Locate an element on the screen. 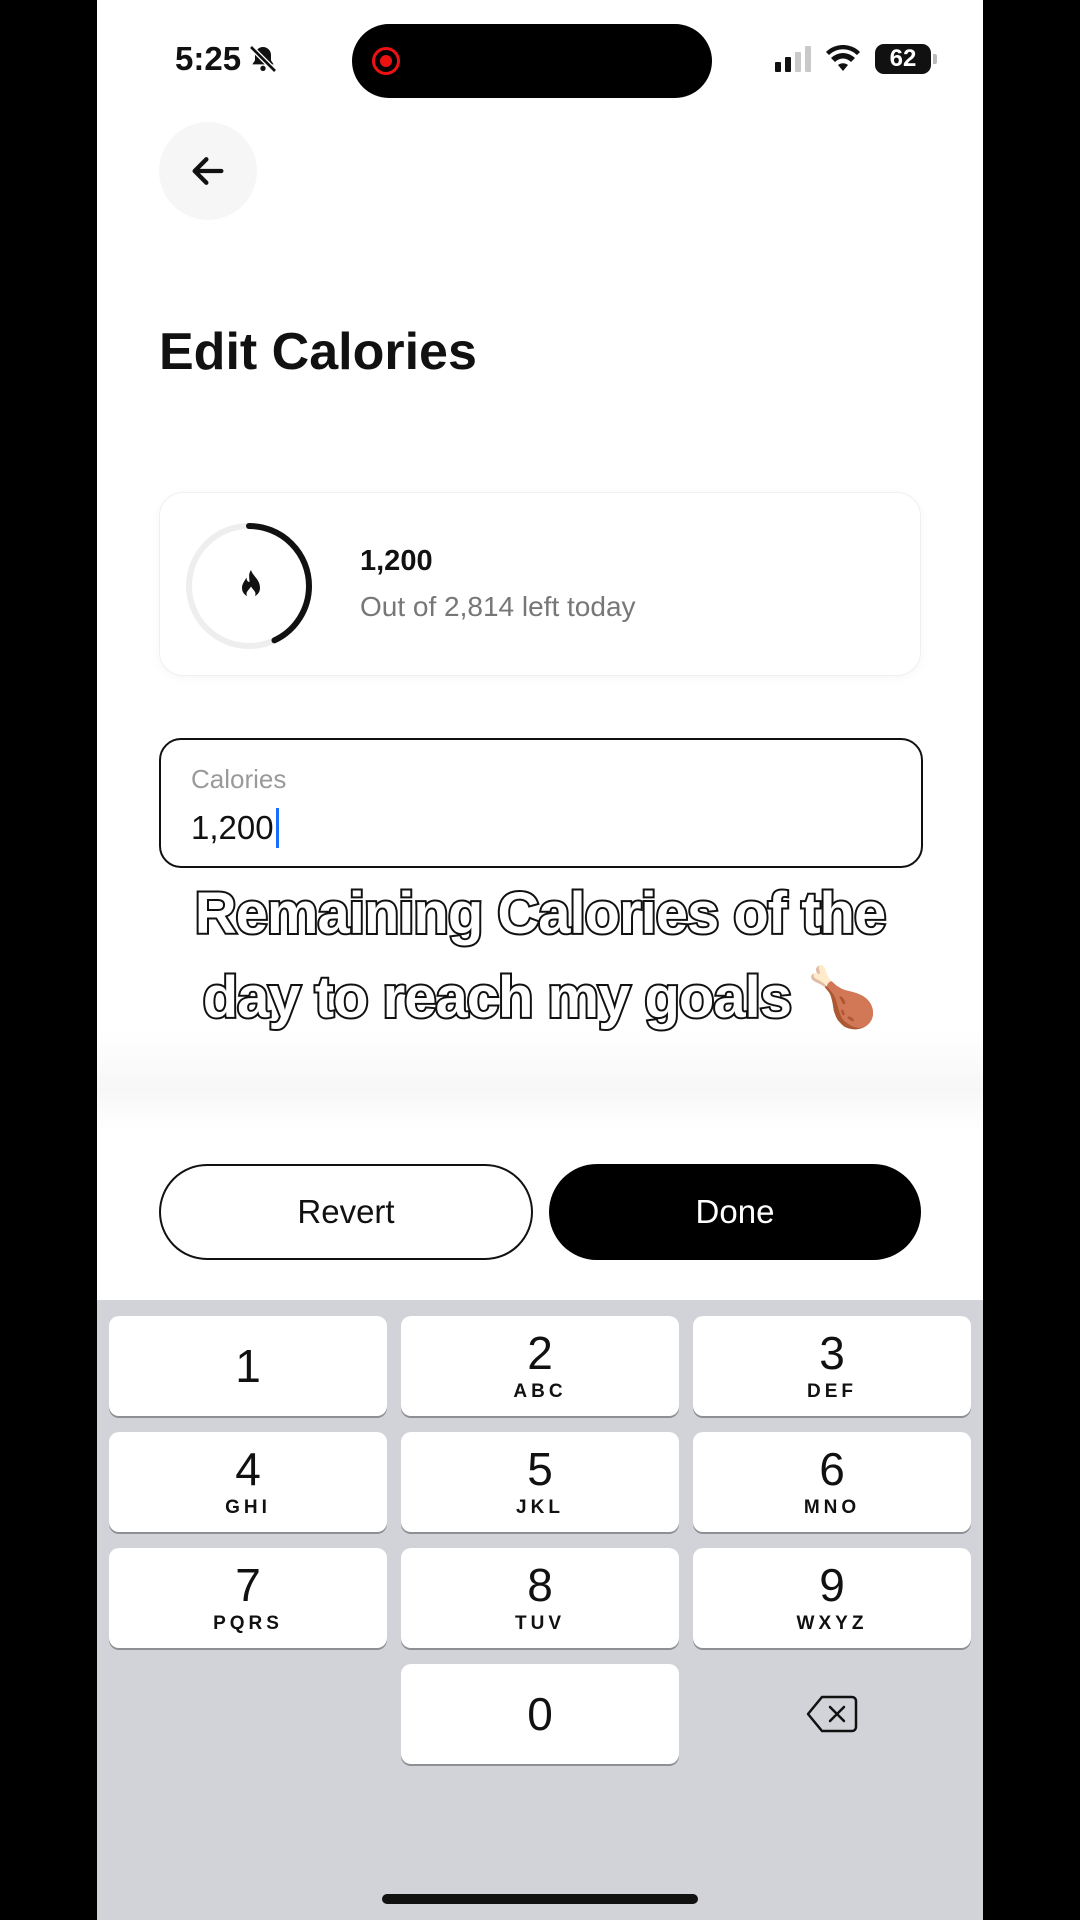 Image resolution: width=1080 pixels, height=1920 pixels. key-digit: 3 is located at coordinates (832, 1353).